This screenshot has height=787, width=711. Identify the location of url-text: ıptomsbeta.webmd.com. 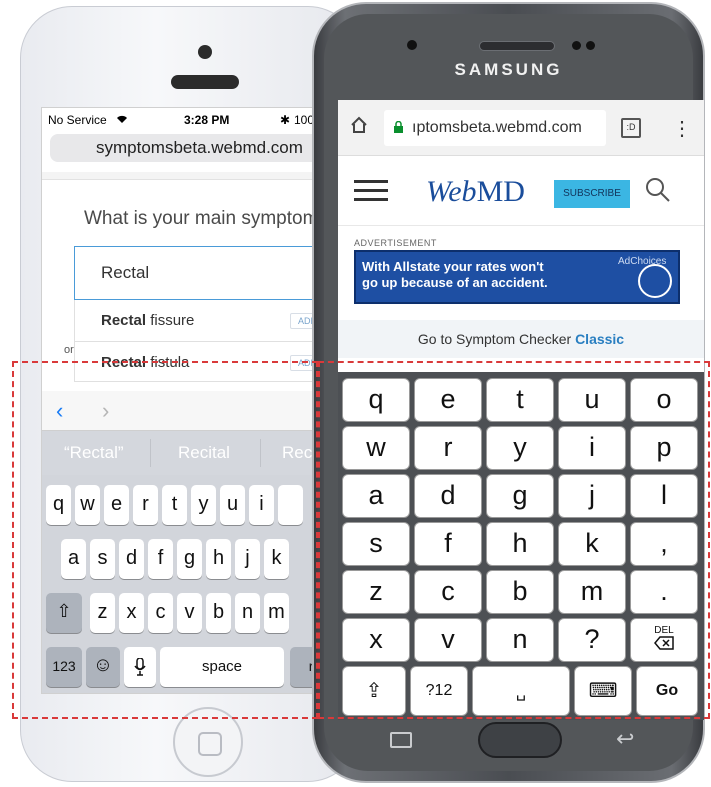
(497, 127).